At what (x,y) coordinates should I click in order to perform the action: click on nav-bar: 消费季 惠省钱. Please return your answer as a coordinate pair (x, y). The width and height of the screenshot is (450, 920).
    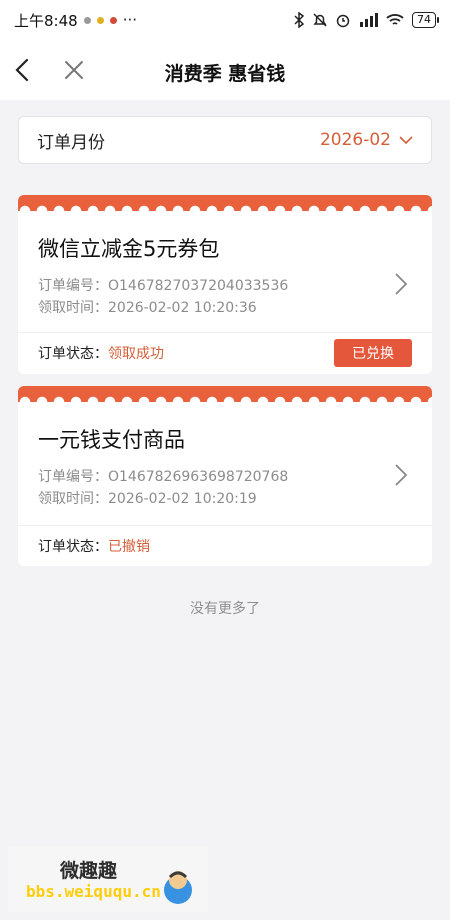
    Looking at the image, I should click on (225, 70).